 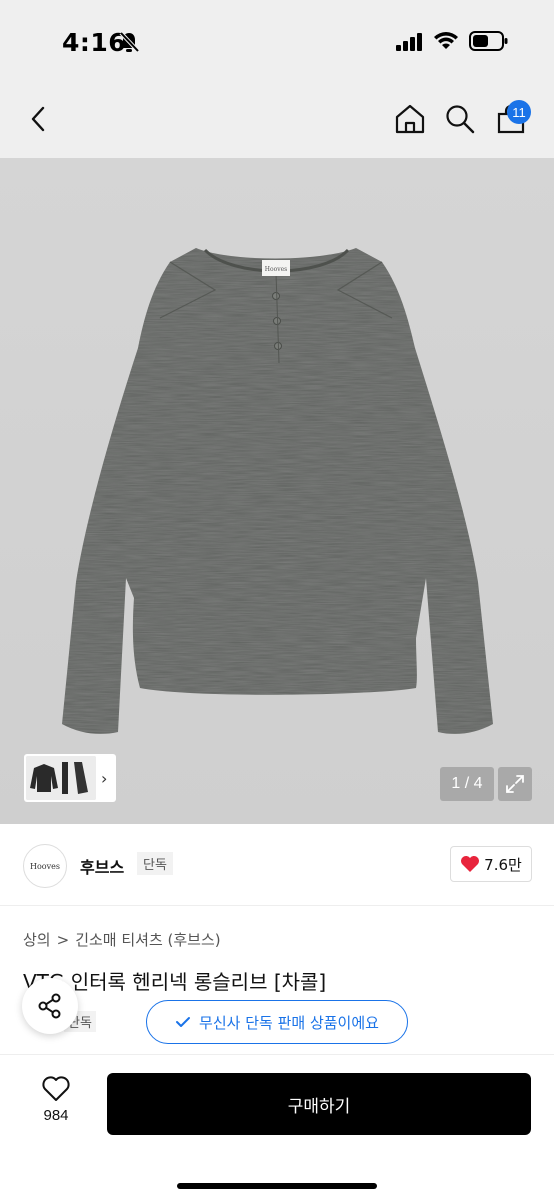 What do you see at coordinates (470, 864) in the screenshot?
I see `heart-icon` at bounding box center [470, 864].